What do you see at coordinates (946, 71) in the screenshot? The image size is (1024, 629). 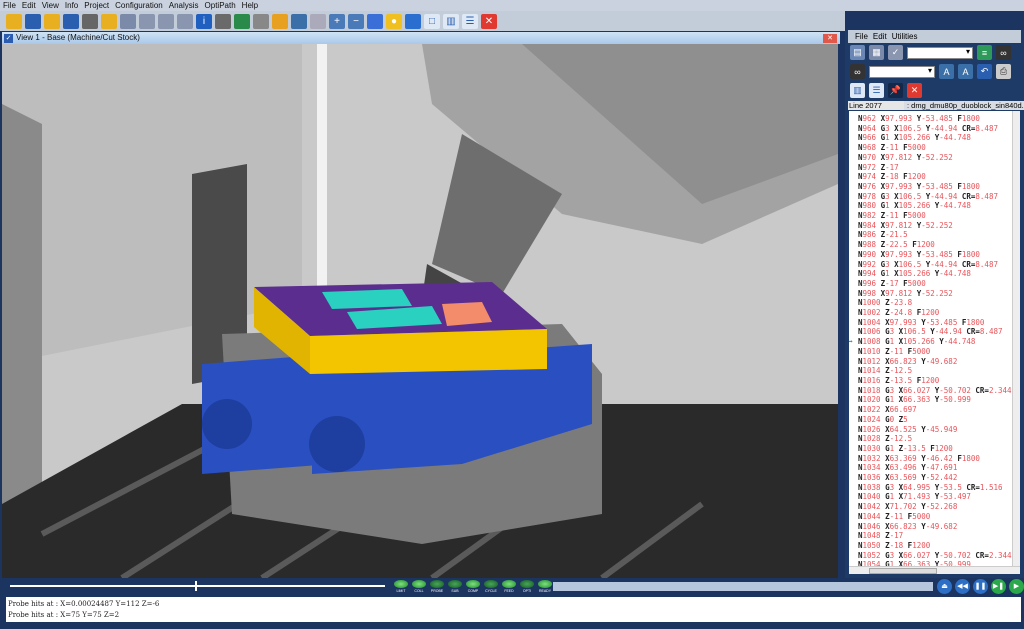 I see `replace-icon: A` at bounding box center [946, 71].